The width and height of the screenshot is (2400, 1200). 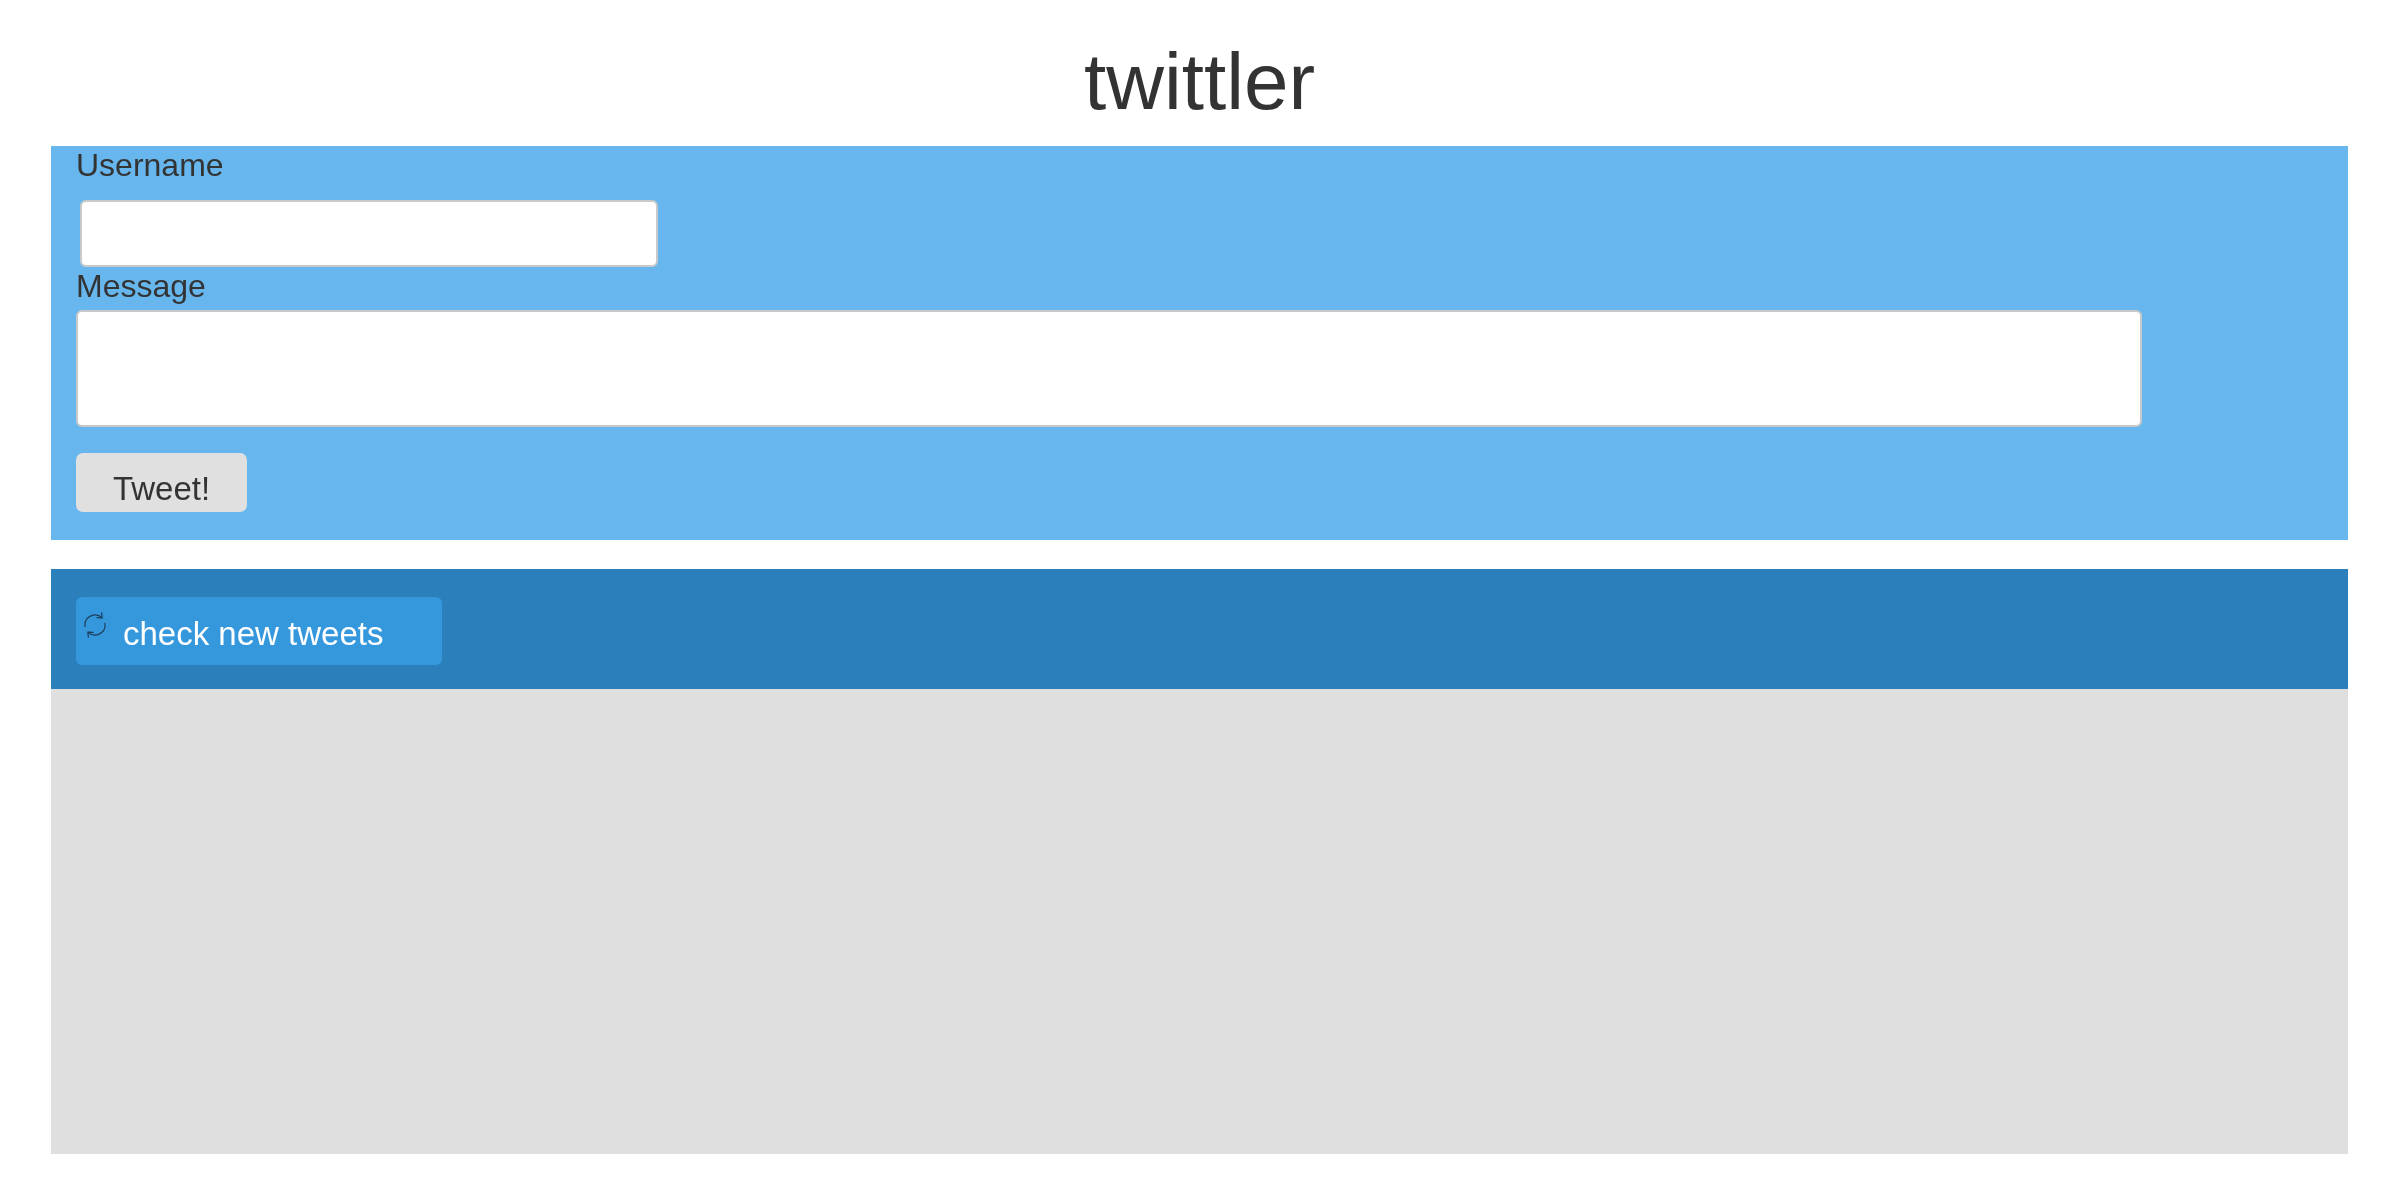 What do you see at coordinates (141, 286) in the screenshot?
I see `field-label: Message` at bounding box center [141, 286].